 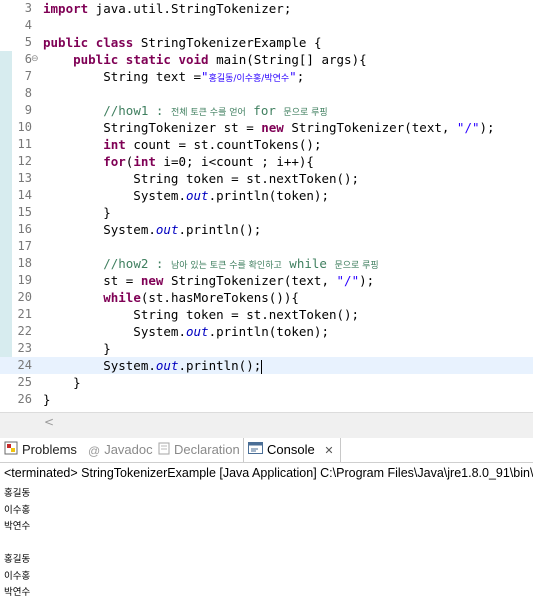 What do you see at coordinates (17, 510) in the screenshot?
I see `console-output-line: 이수홍` at bounding box center [17, 510].